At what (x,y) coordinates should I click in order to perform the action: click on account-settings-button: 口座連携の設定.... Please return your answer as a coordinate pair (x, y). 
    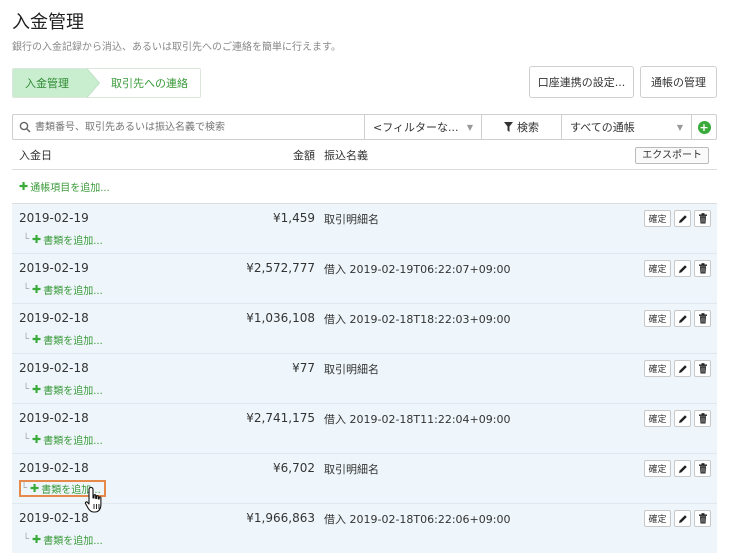
    Looking at the image, I should click on (581, 82).